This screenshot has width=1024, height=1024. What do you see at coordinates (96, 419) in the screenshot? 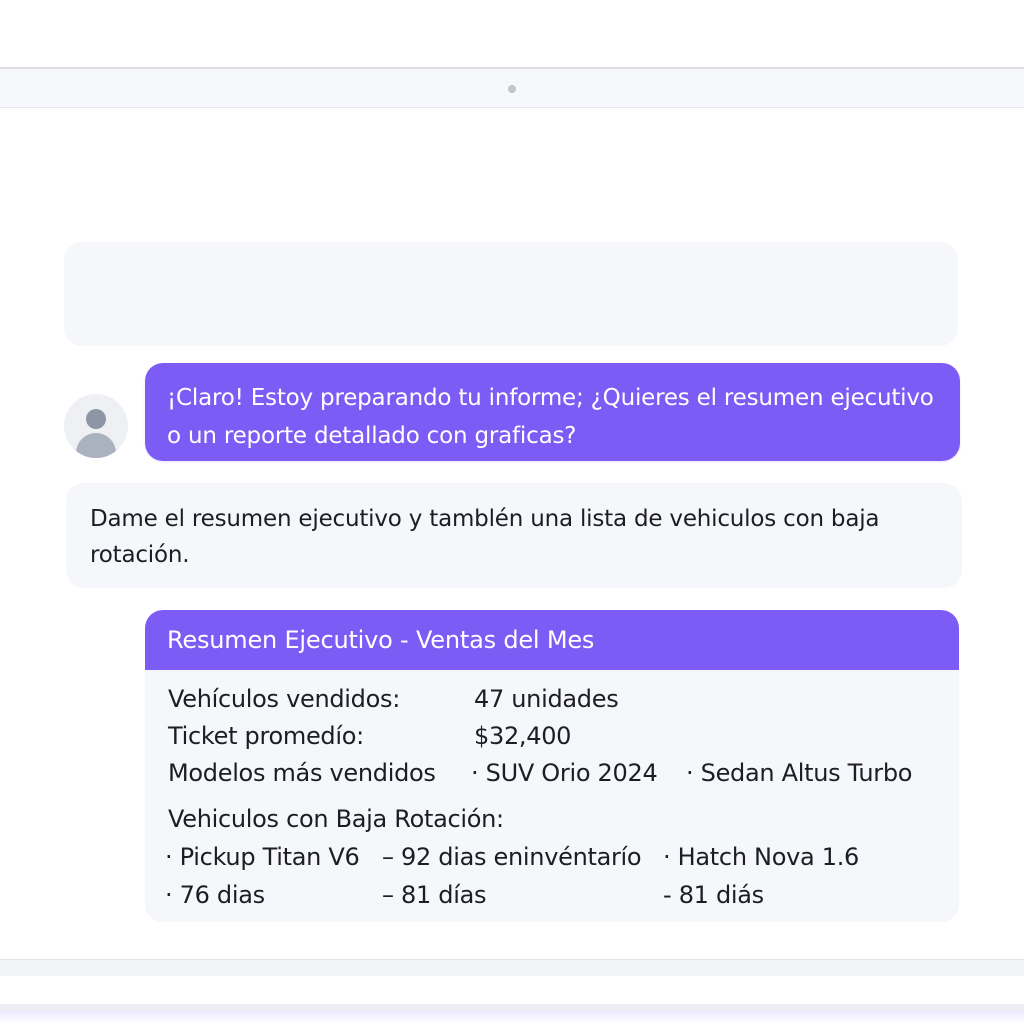
I see `avatar-head-shape` at bounding box center [96, 419].